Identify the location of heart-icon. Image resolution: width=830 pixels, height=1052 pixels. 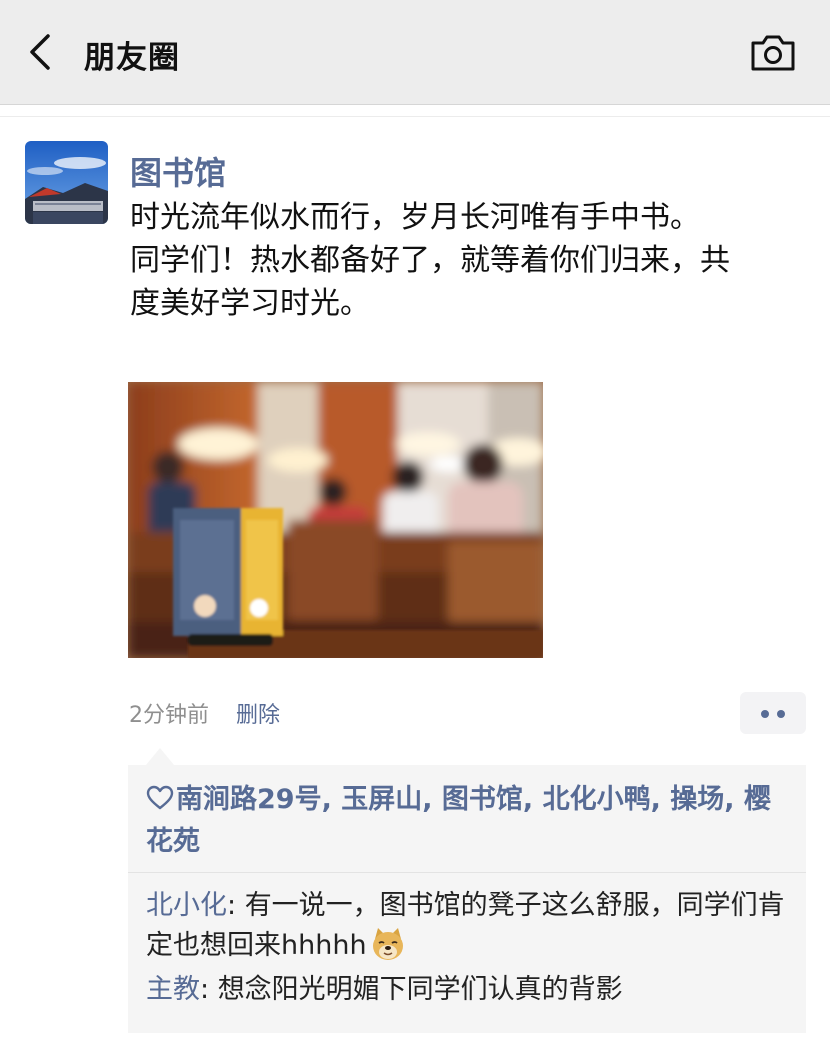
(160, 797).